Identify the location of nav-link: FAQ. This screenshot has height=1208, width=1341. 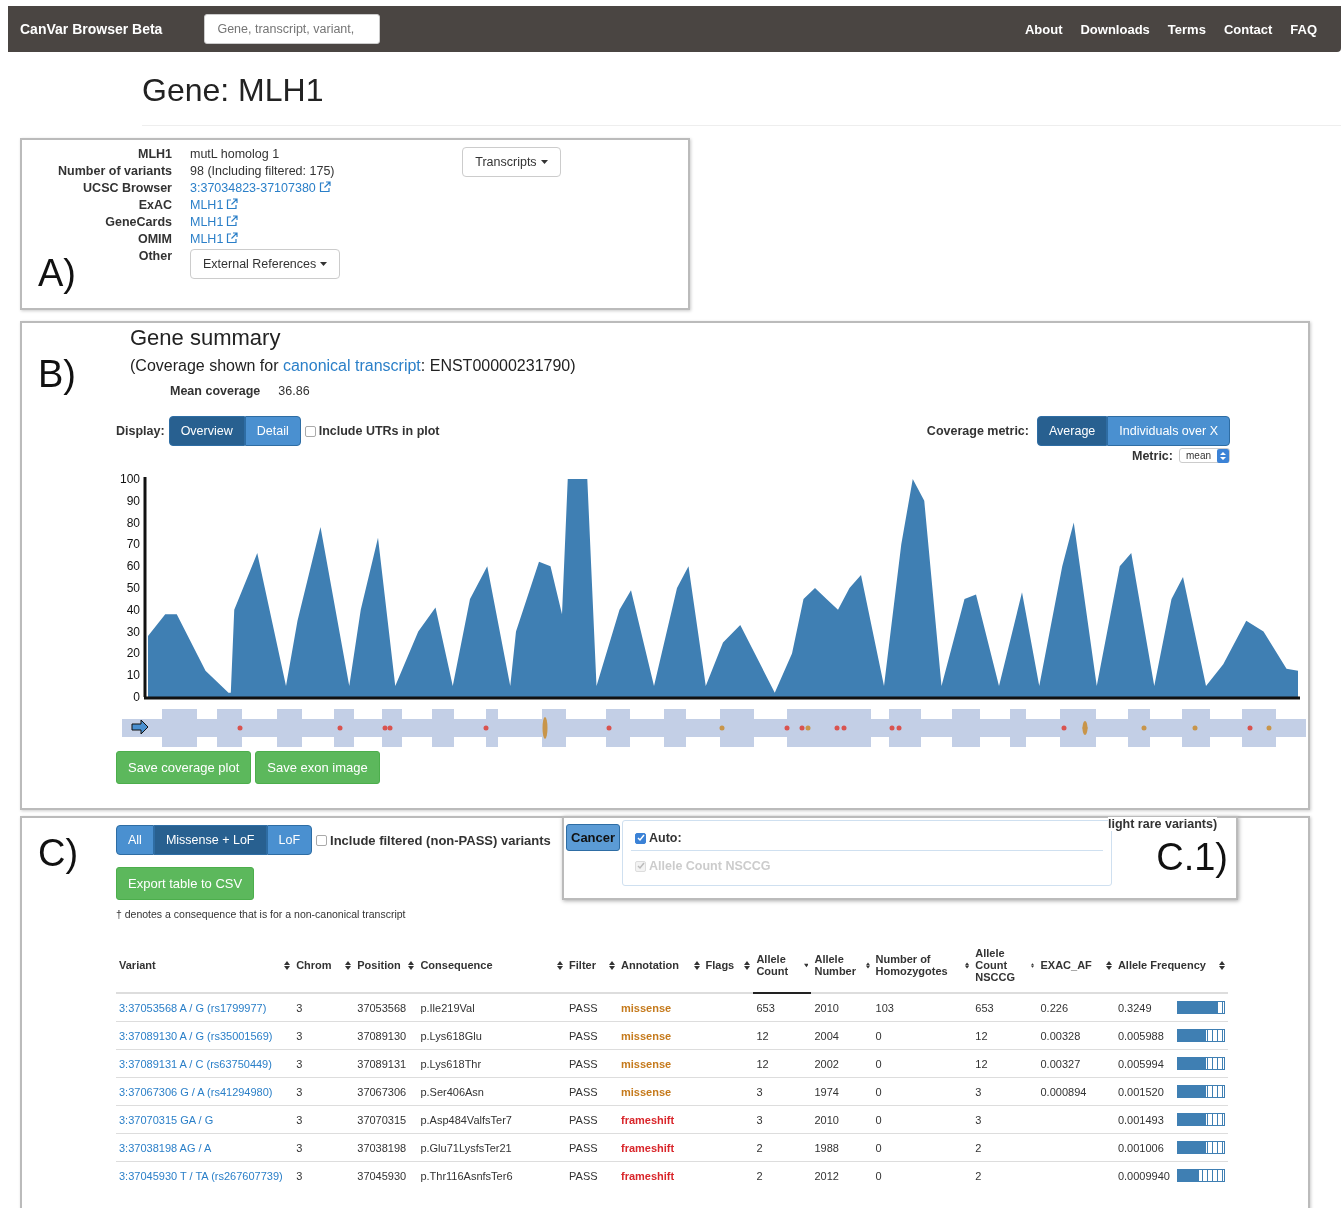
(1303, 29).